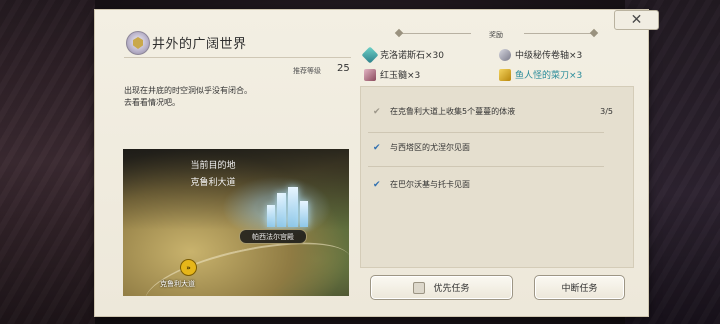  Describe the element at coordinates (307, 71) in the screenshot. I see `recommended-level-label: 推荐等级` at that location.